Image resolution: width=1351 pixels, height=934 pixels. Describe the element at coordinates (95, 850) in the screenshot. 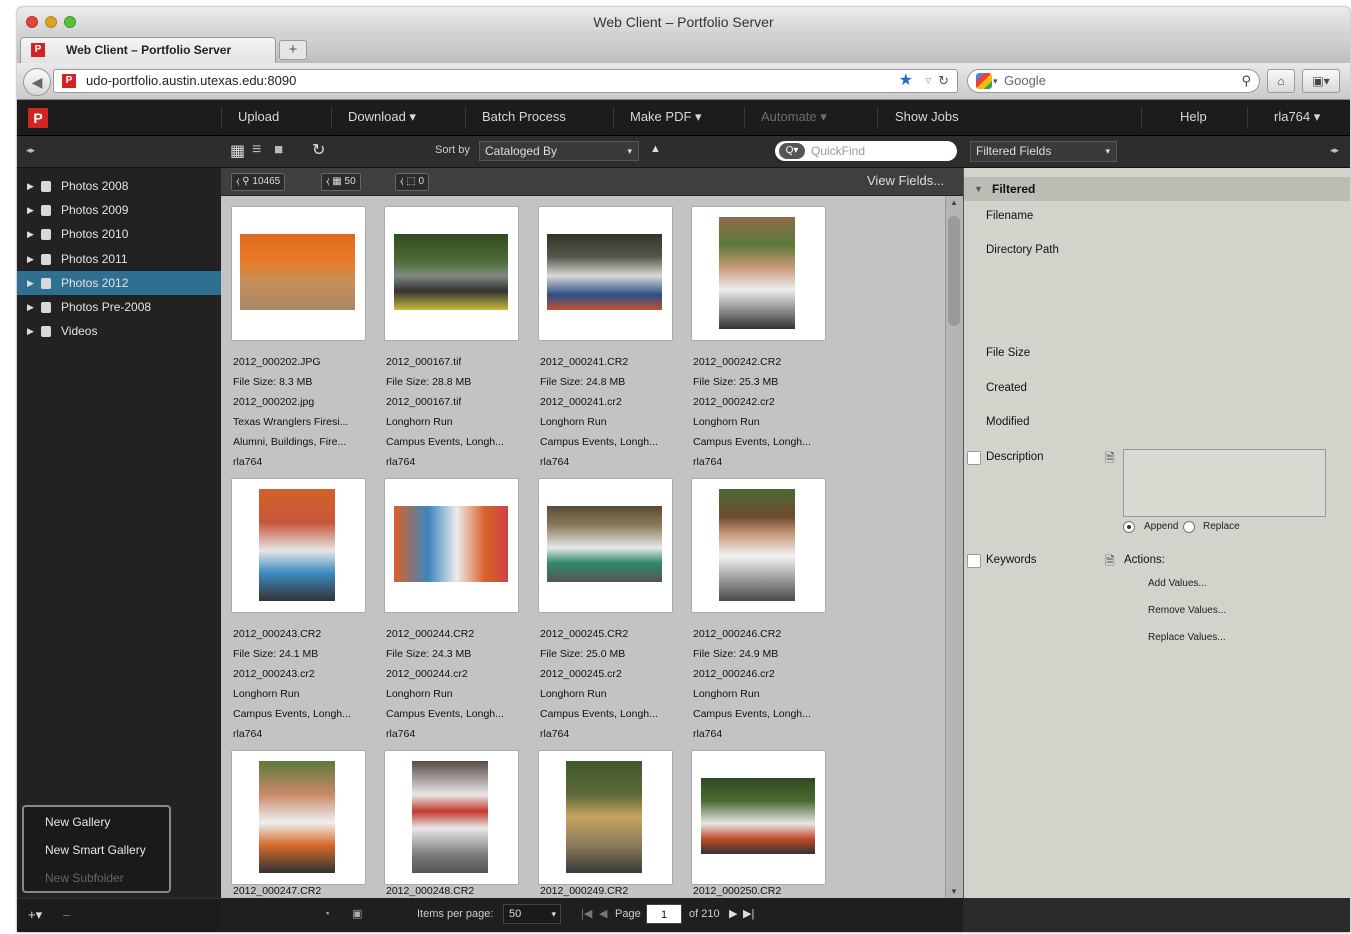

I see `new-smart-gallery-item: New Smart Gallery` at that location.